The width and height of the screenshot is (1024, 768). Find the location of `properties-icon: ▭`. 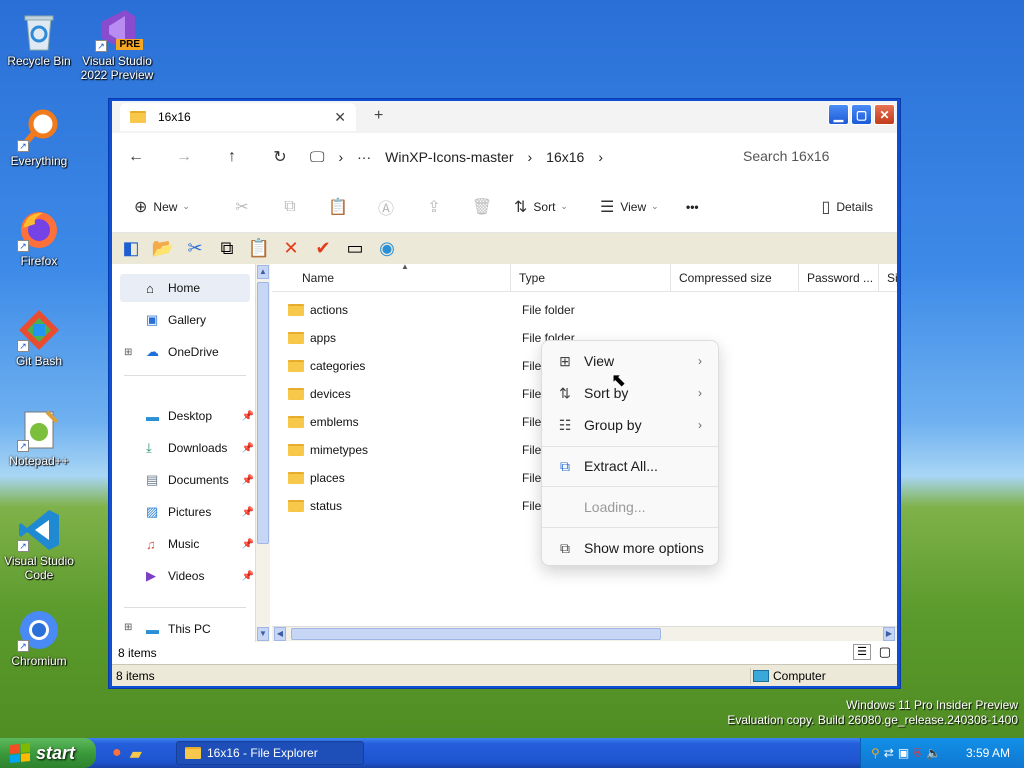

properties-icon: ▭ is located at coordinates (355, 248).